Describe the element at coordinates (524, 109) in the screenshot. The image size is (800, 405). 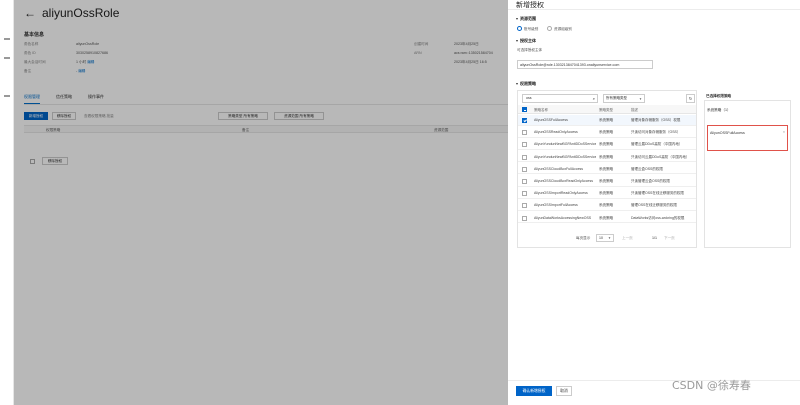
I see `select-all-policies-checkbox` at that location.